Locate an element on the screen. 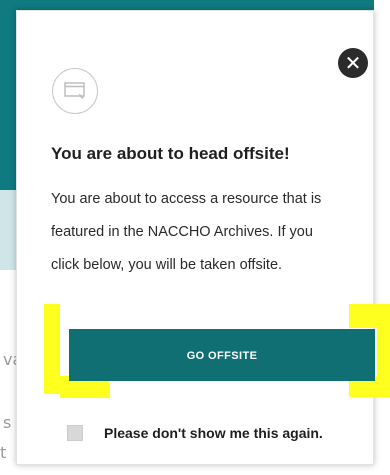 Image resolution: width=390 pixels, height=475 pixels. go-offsite-button: GO OFFSITE is located at coordinates (222, 355).